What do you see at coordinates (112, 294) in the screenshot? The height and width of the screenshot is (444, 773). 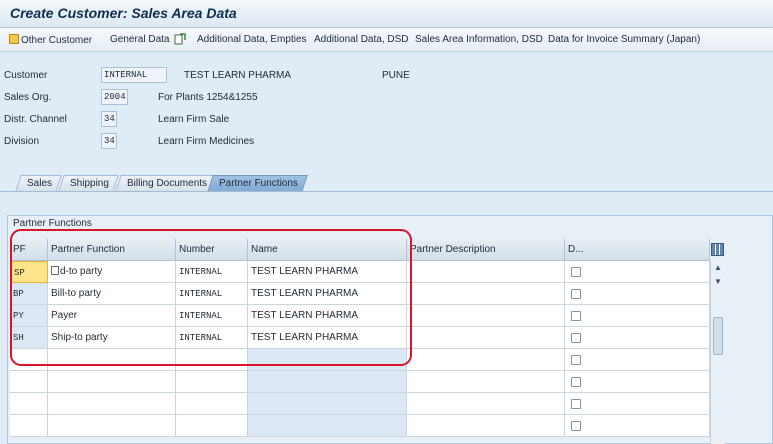 I see `partner-function-cell: Bill-to party` at bounding box center [112, 294].